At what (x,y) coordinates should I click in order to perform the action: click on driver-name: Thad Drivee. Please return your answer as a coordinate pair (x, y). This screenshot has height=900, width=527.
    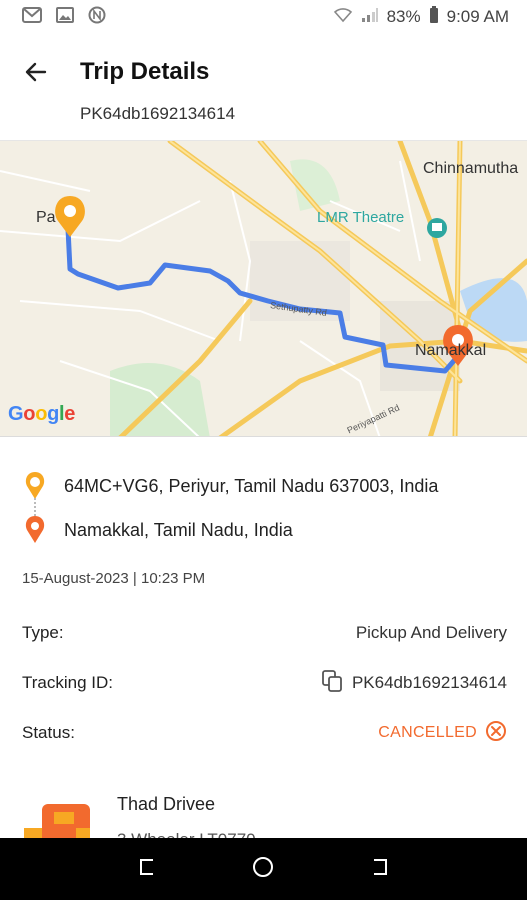
    Looking at the image, I should click on (166, 804).